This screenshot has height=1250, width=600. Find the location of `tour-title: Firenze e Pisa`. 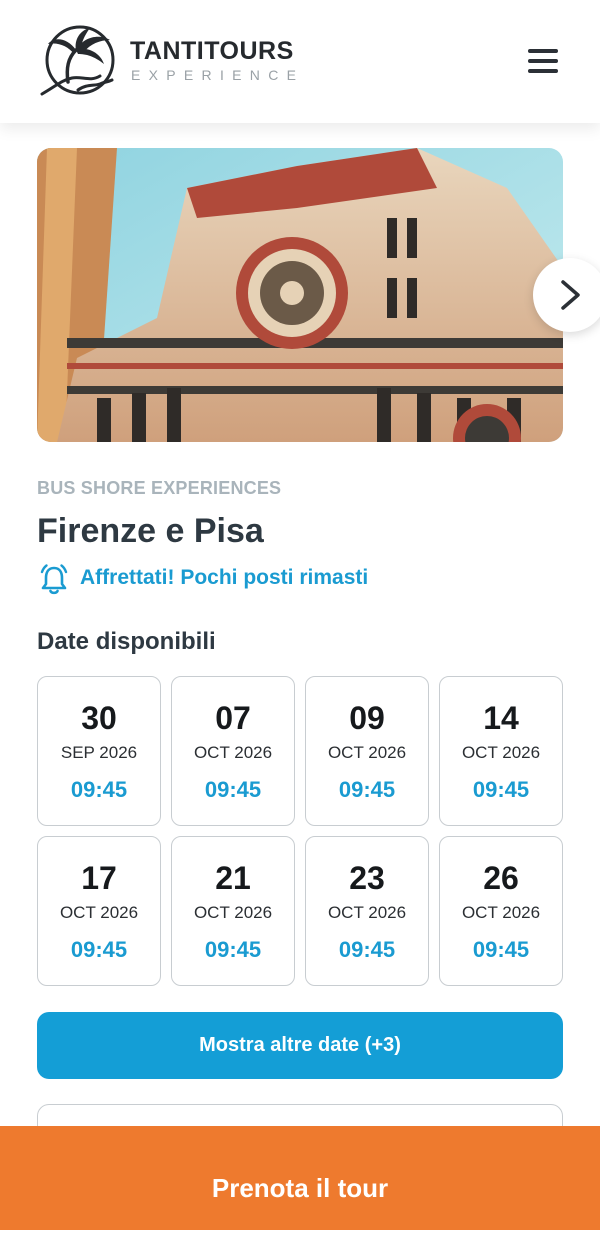

tour-title: Firenze e Pisa is located at coordinates (150, 531).